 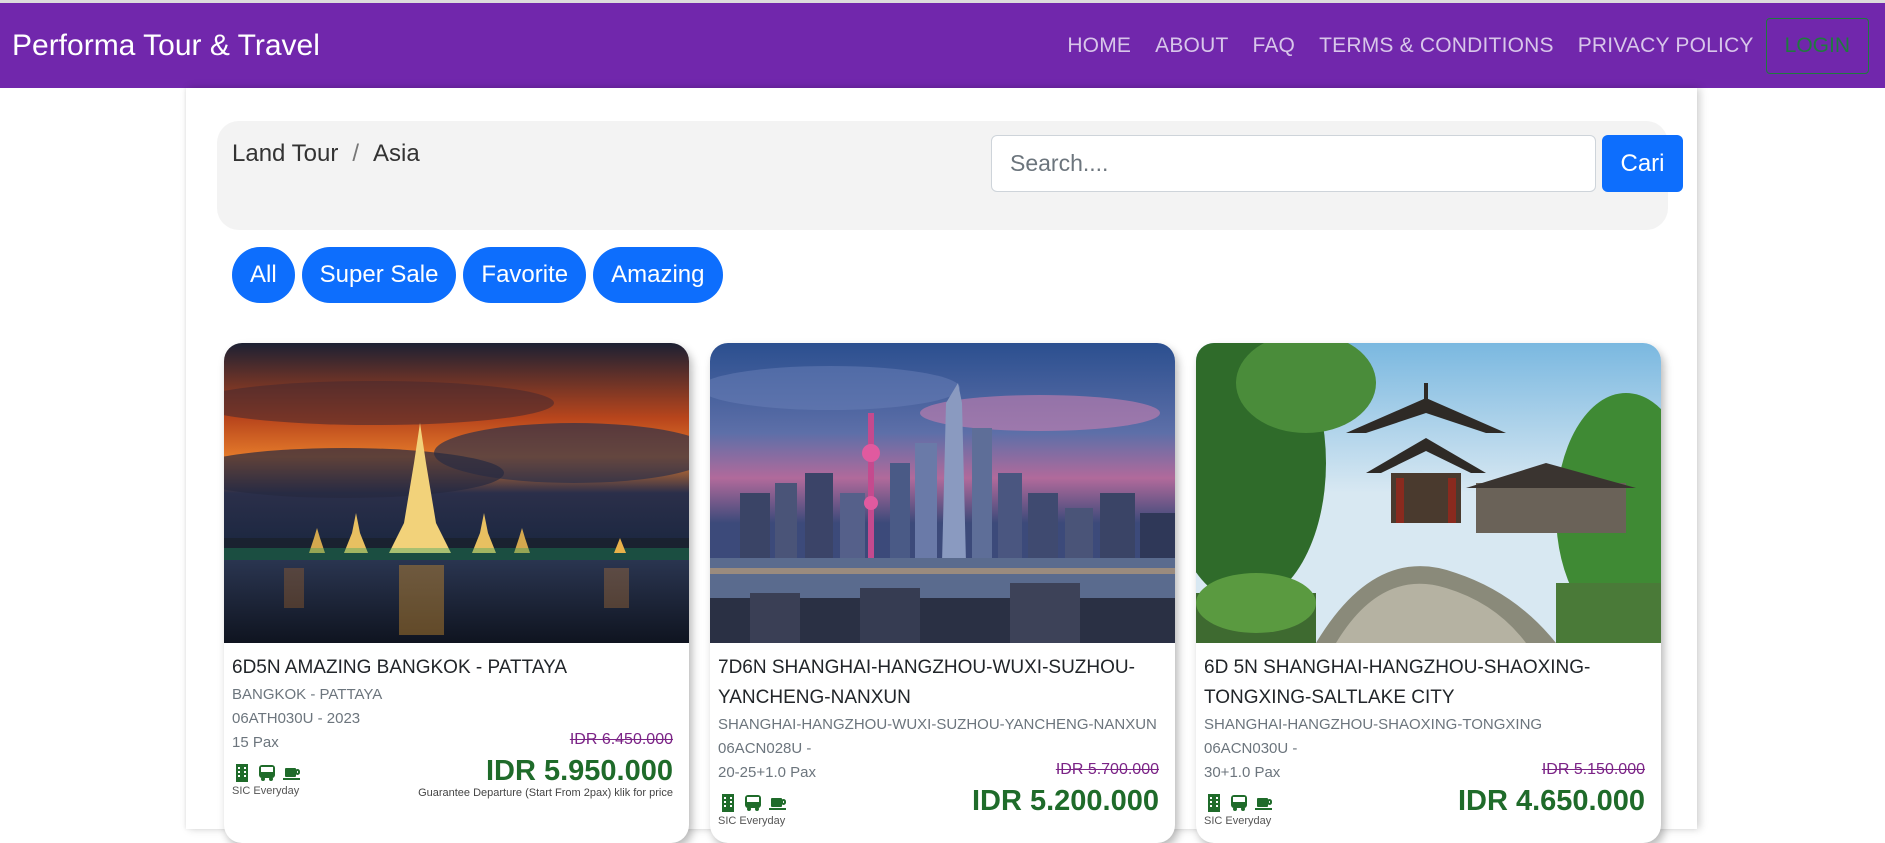 What do you see at coordinates (456, 668) in the screenshot?
I see `card-title: 6D5N AMAZING BANGKOK - PATTAYA` at bounding box center [456, 668].